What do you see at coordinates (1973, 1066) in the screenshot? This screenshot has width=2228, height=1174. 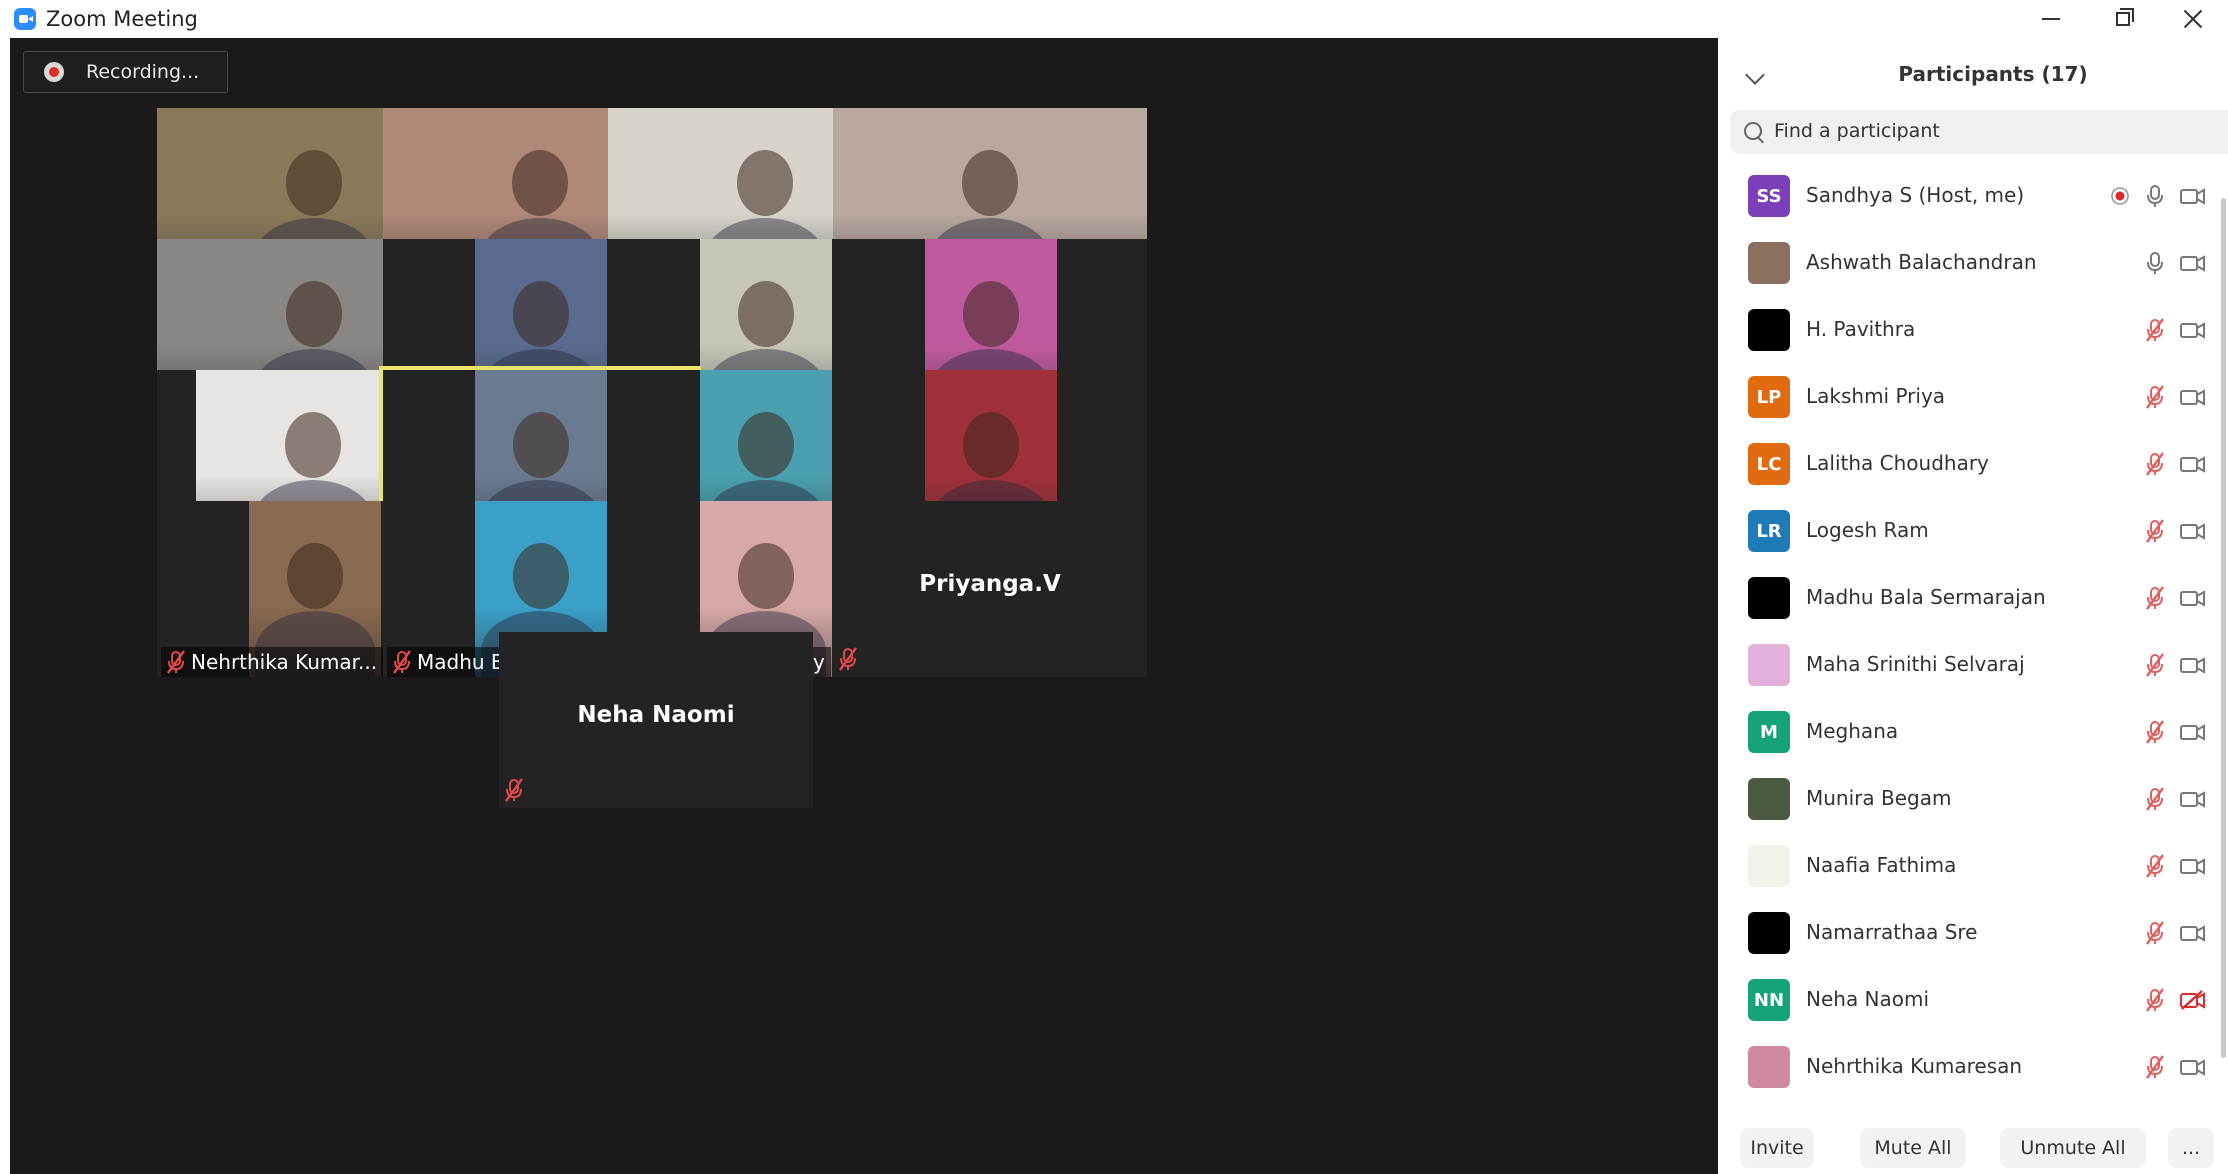 I see `participant-row: Nehrthika Kumaresan` at bounding box center [1973, 1066].